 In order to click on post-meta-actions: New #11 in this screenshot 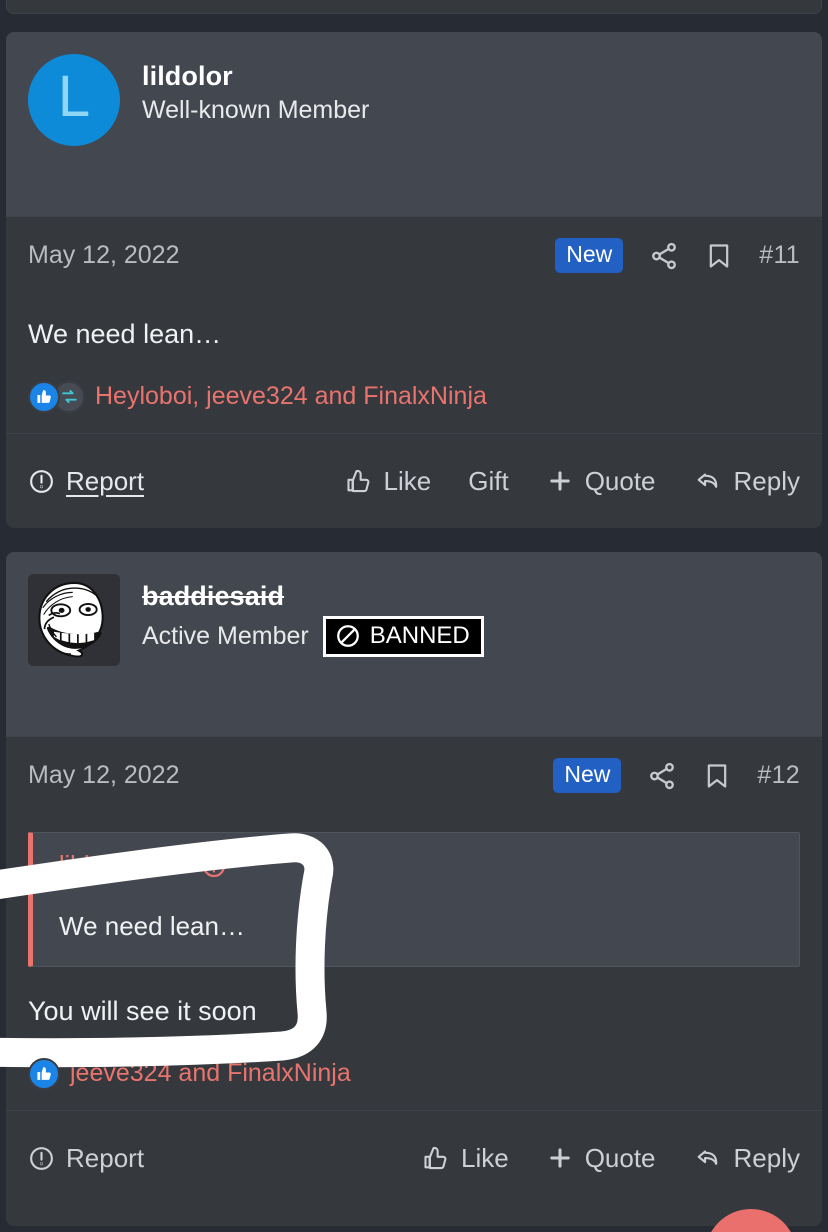, I will do `click(677, 255)`.